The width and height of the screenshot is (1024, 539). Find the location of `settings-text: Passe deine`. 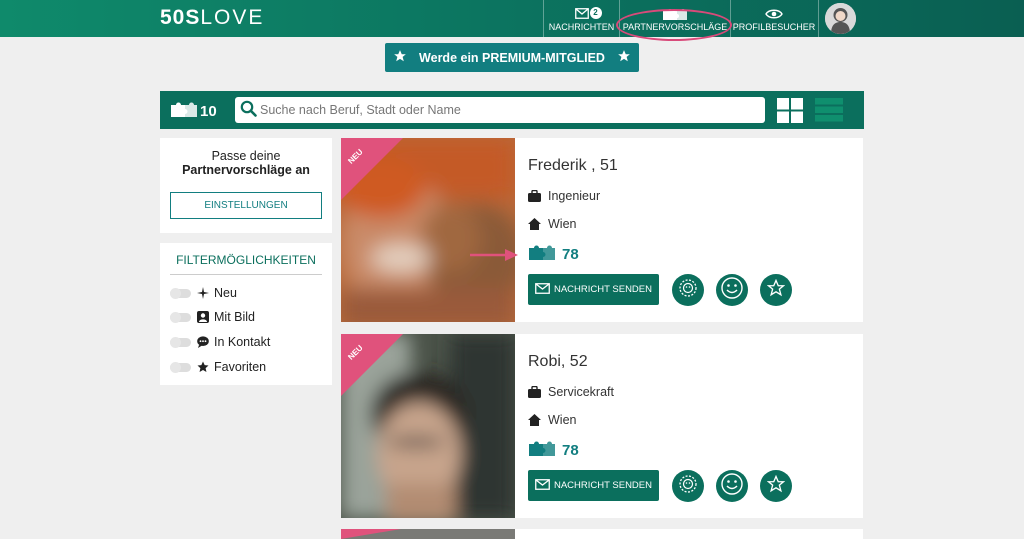

settings-text: Passe deine is located at coordinates (246, 156).